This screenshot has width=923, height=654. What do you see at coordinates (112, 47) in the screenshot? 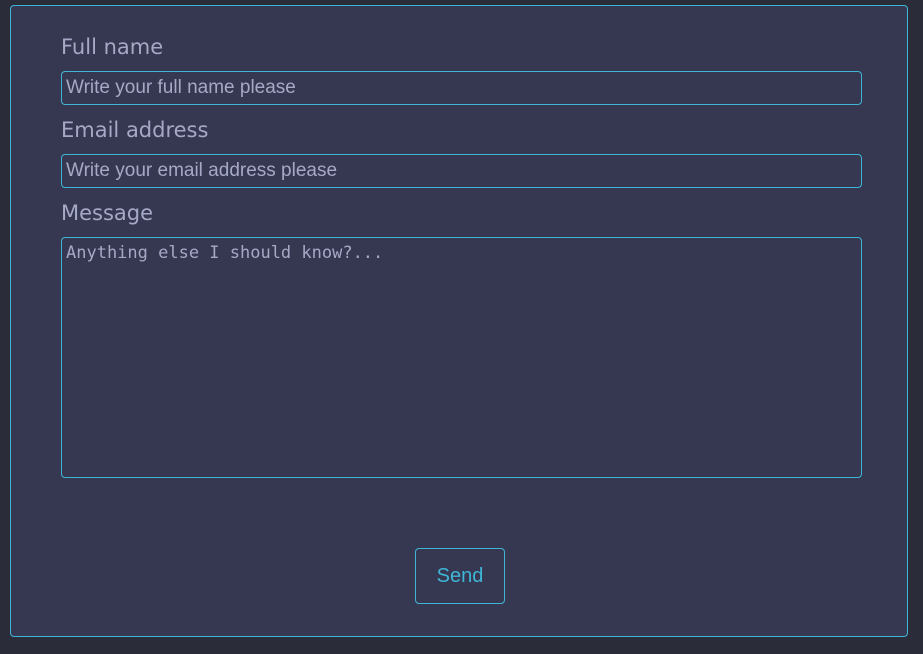
I see `full-name-label: Full name` at bounding box center [112, 47].